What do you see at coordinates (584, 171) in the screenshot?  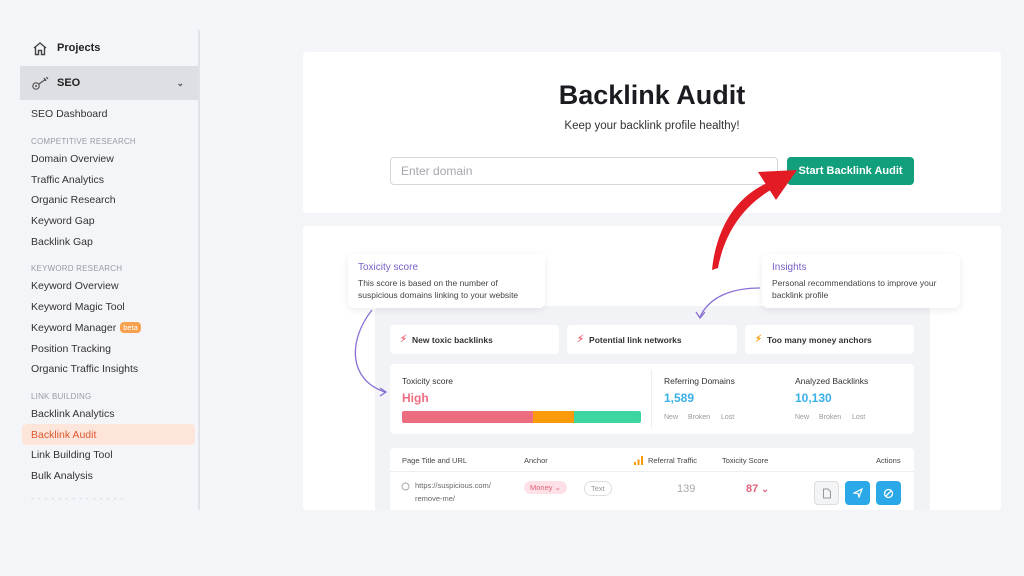 I see `domain-input` at bounding box center [584, 171].